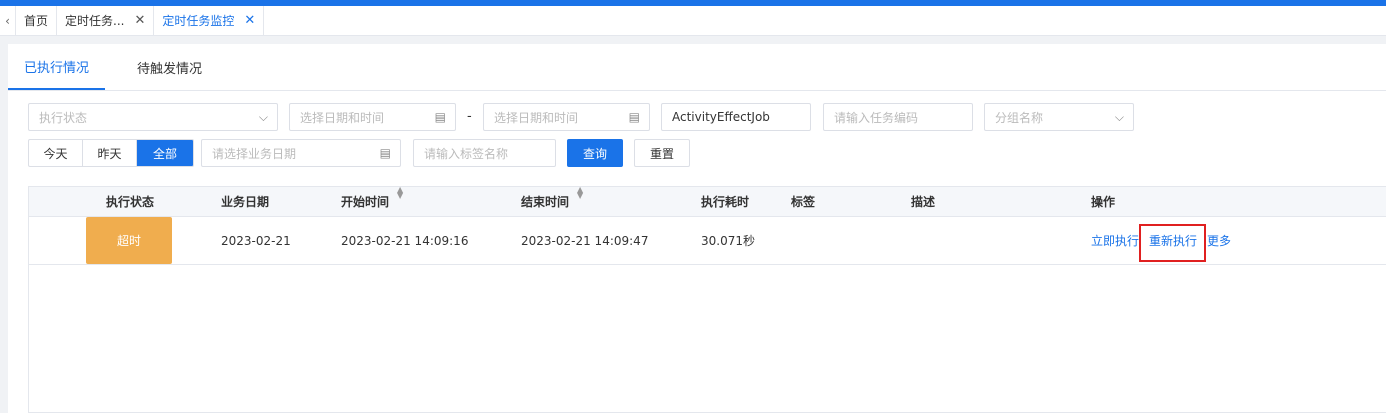 The height and width of the screenshot is (413, 1386). What do you see at coordinates (923, 202) in the screenshot?
I see `col-desc: 描述` at bounding box center [923, 202].